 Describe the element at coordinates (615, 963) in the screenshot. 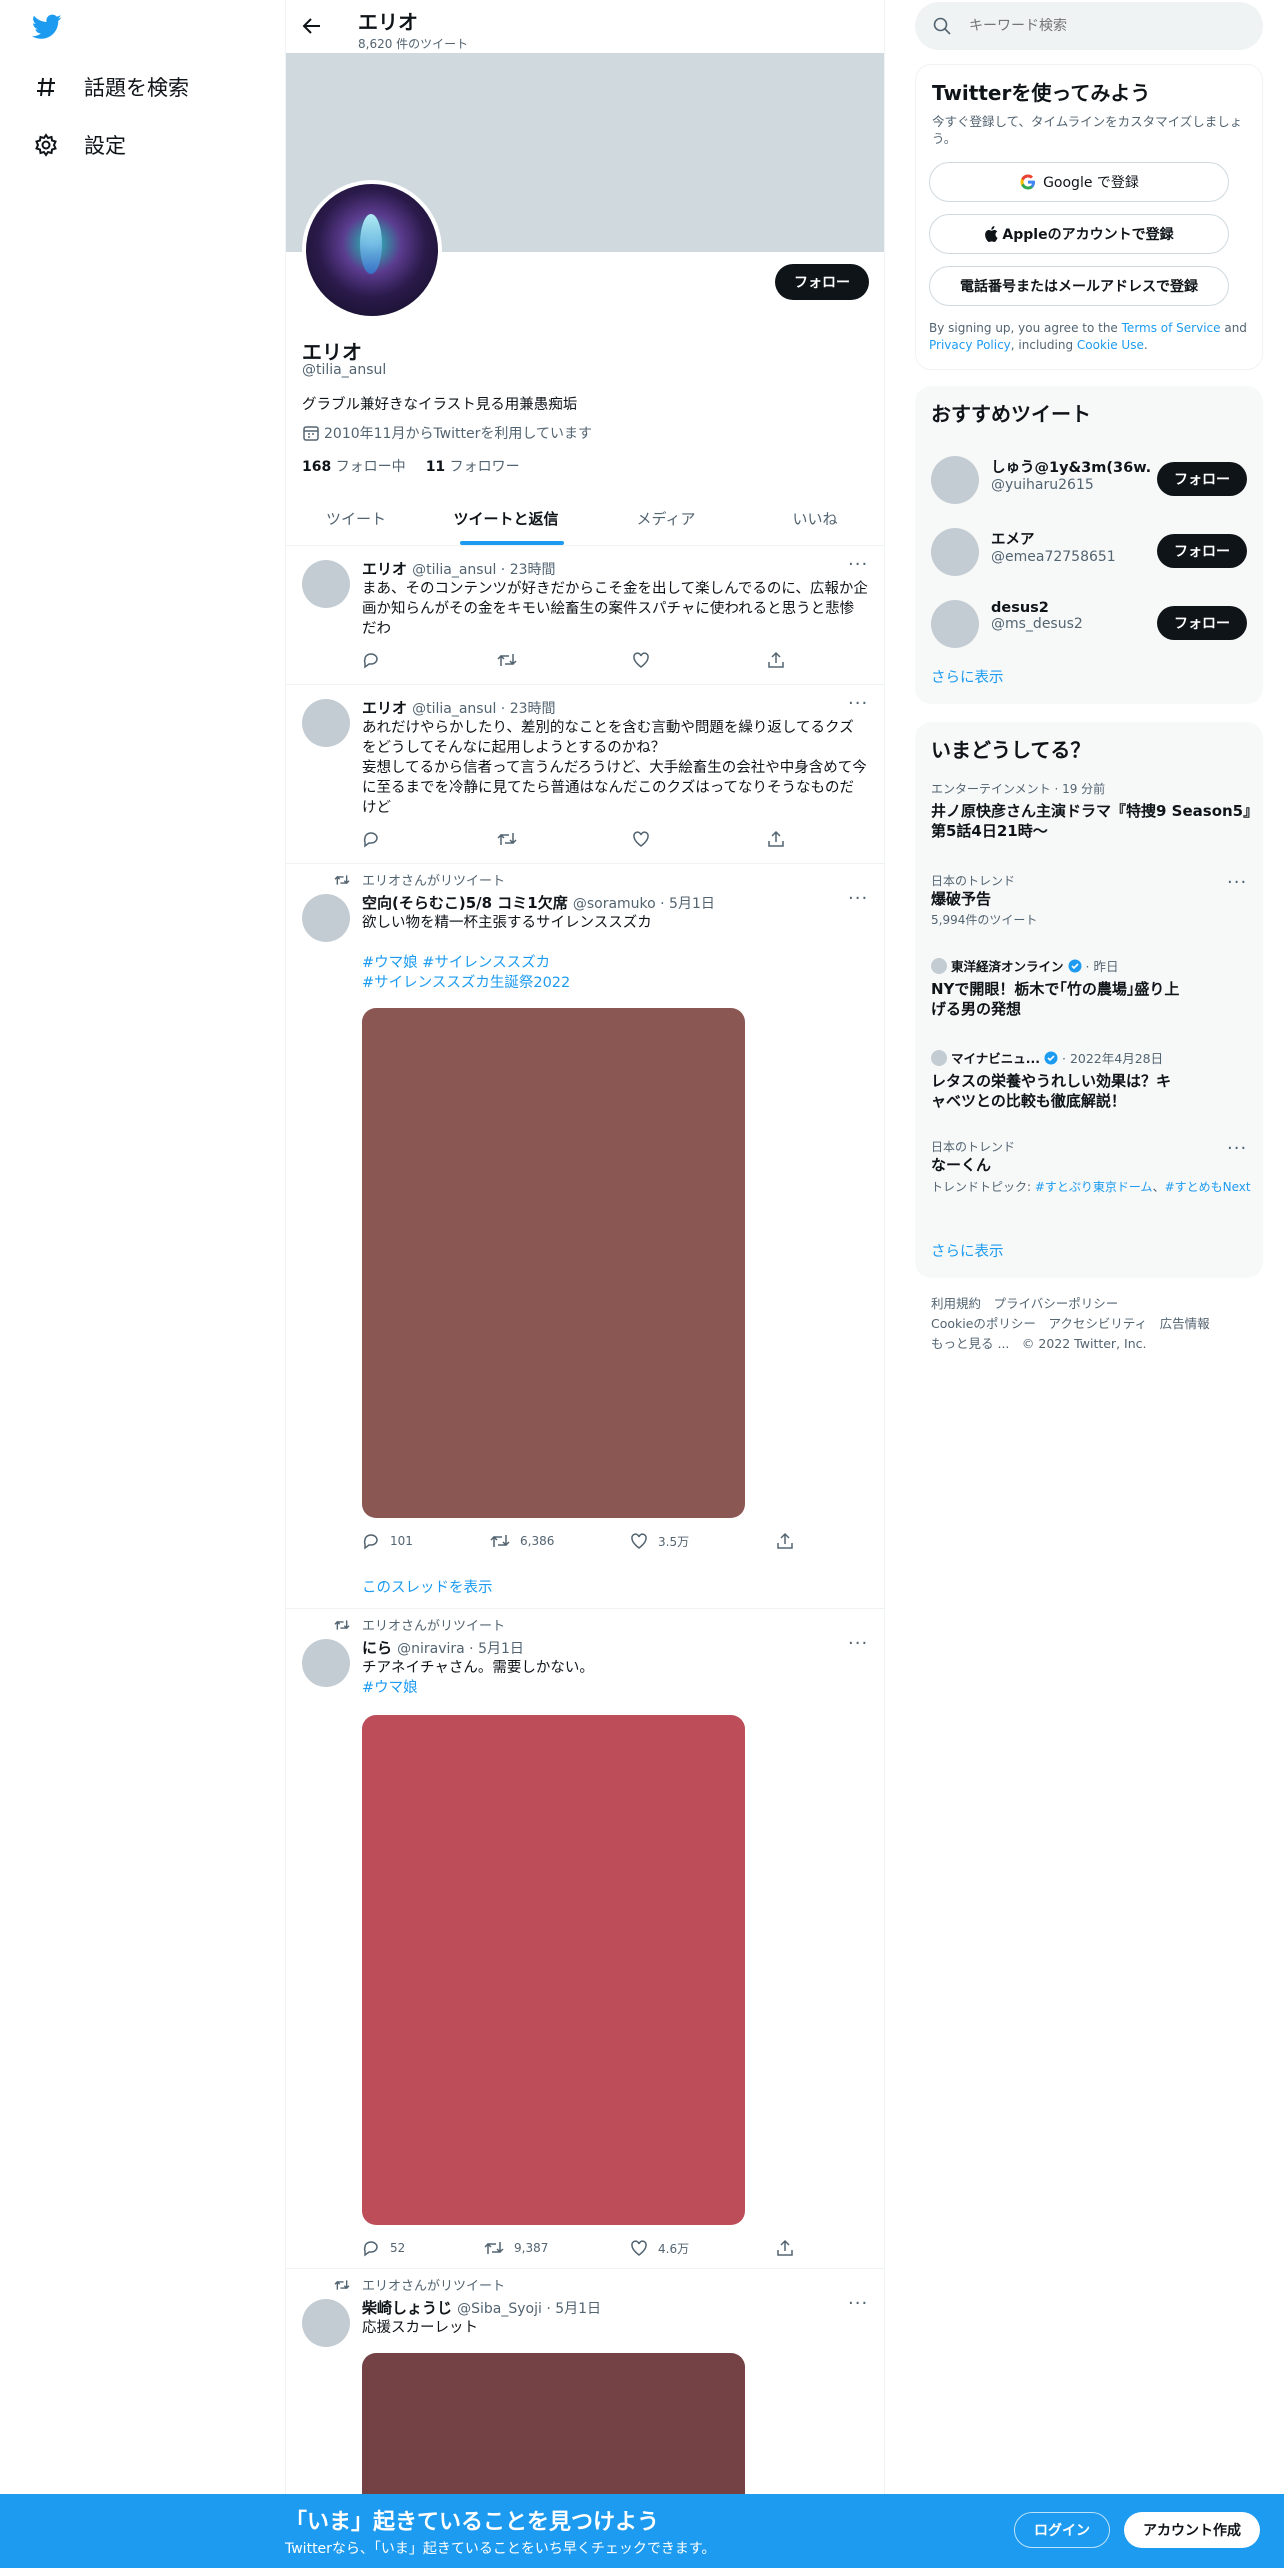

I see `tweet-hashtags: #ウマ娘 #サイレンススズカ` at that location.